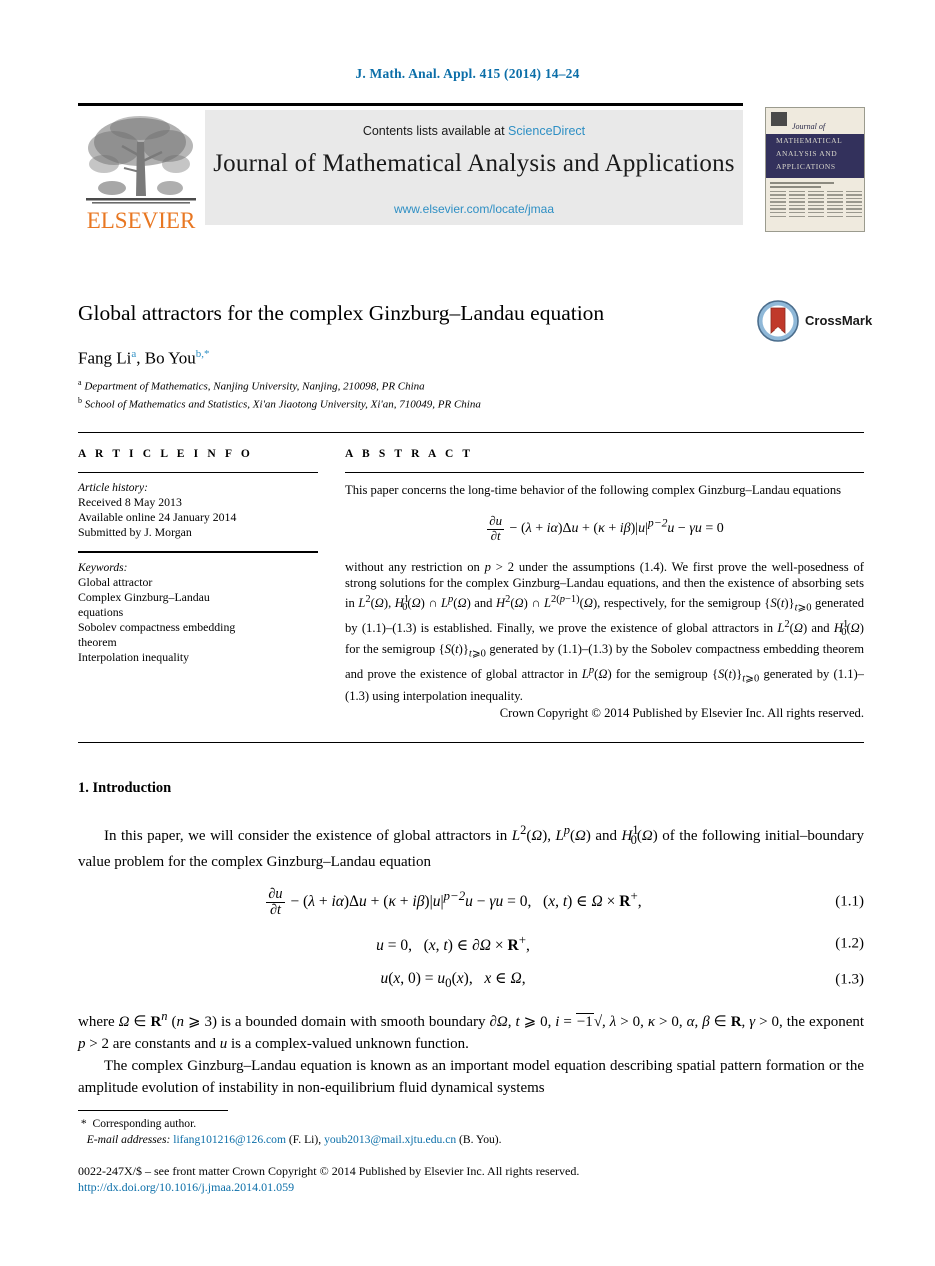 Image resolution: width=935 pixels, height=1266 pixels. I want to click on article-history-label: Article history:, so click(113, 488).